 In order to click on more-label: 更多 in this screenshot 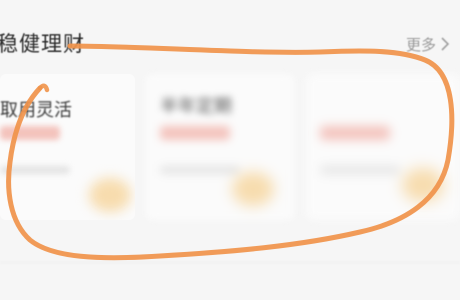, I will do `click(420, 44)`.